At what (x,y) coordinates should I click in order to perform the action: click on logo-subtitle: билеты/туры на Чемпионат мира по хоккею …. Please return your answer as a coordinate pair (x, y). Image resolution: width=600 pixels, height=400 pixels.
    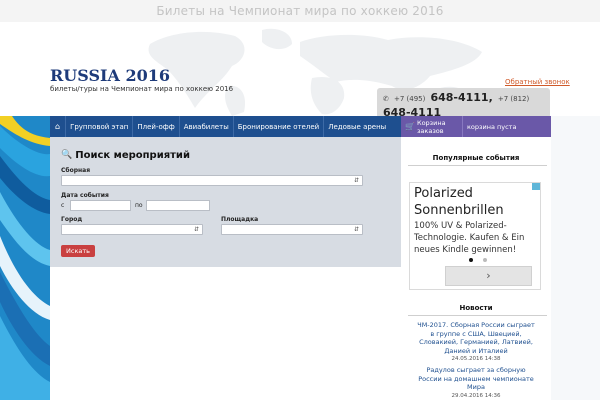
    Looking at the image, I should click on (142, 89).